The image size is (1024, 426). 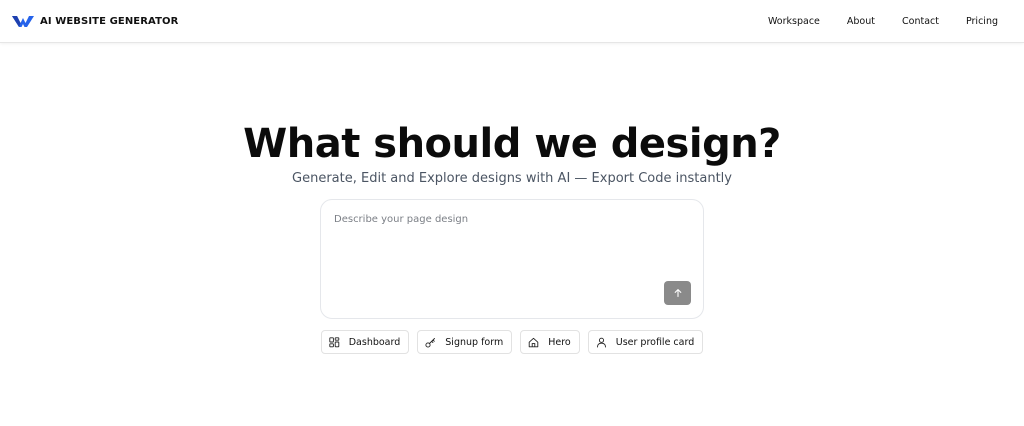 I want to click on suggestion-dashboard: Dashboard, so click(x=365, y=342).